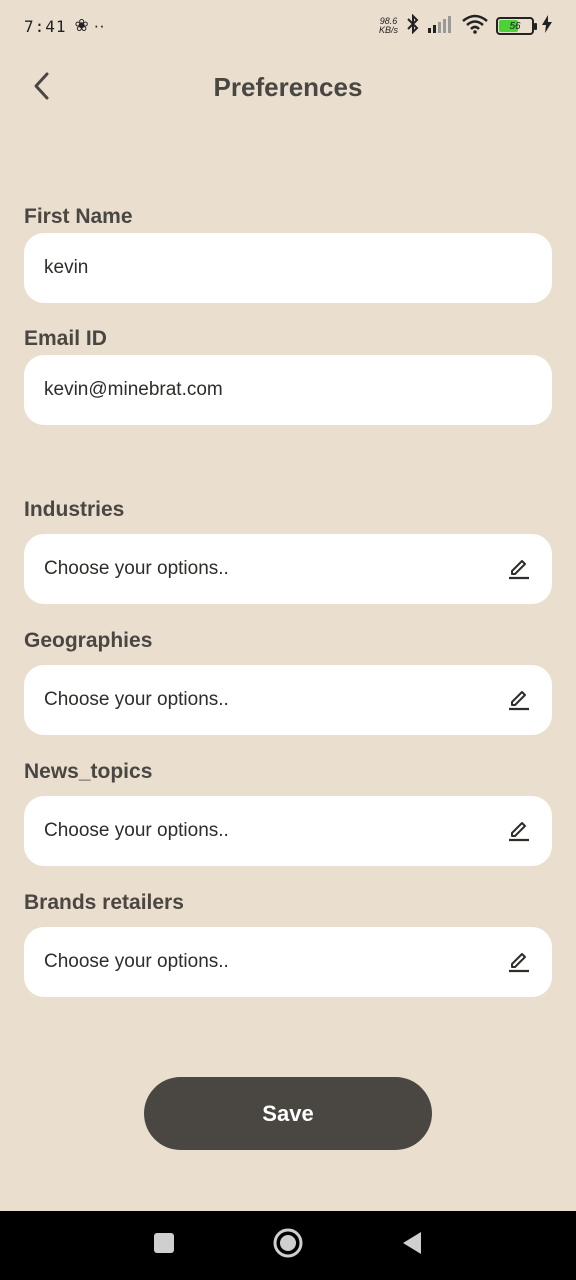  What do you see at coordinates (288, 569) in the screenshot?
I see `industries-select: Choose your options..` at bounding box center [288, 569].